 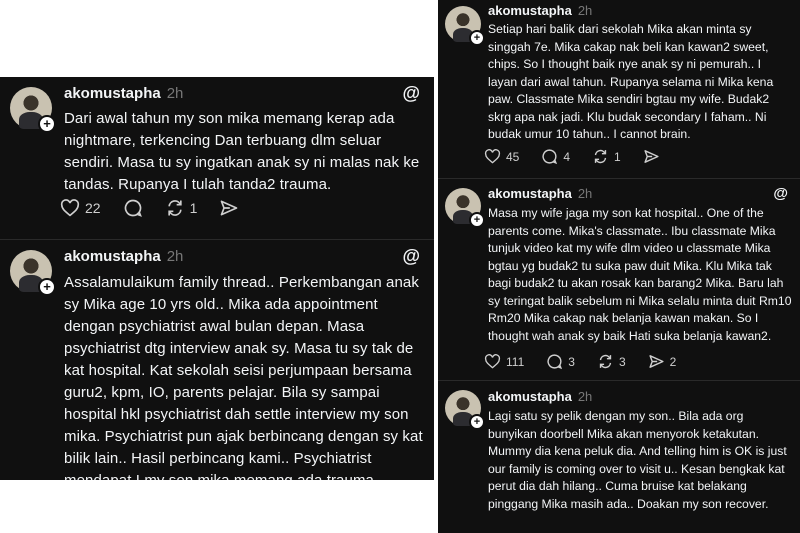 I want to click on reply-count: 4, so click(x=567, y=156).